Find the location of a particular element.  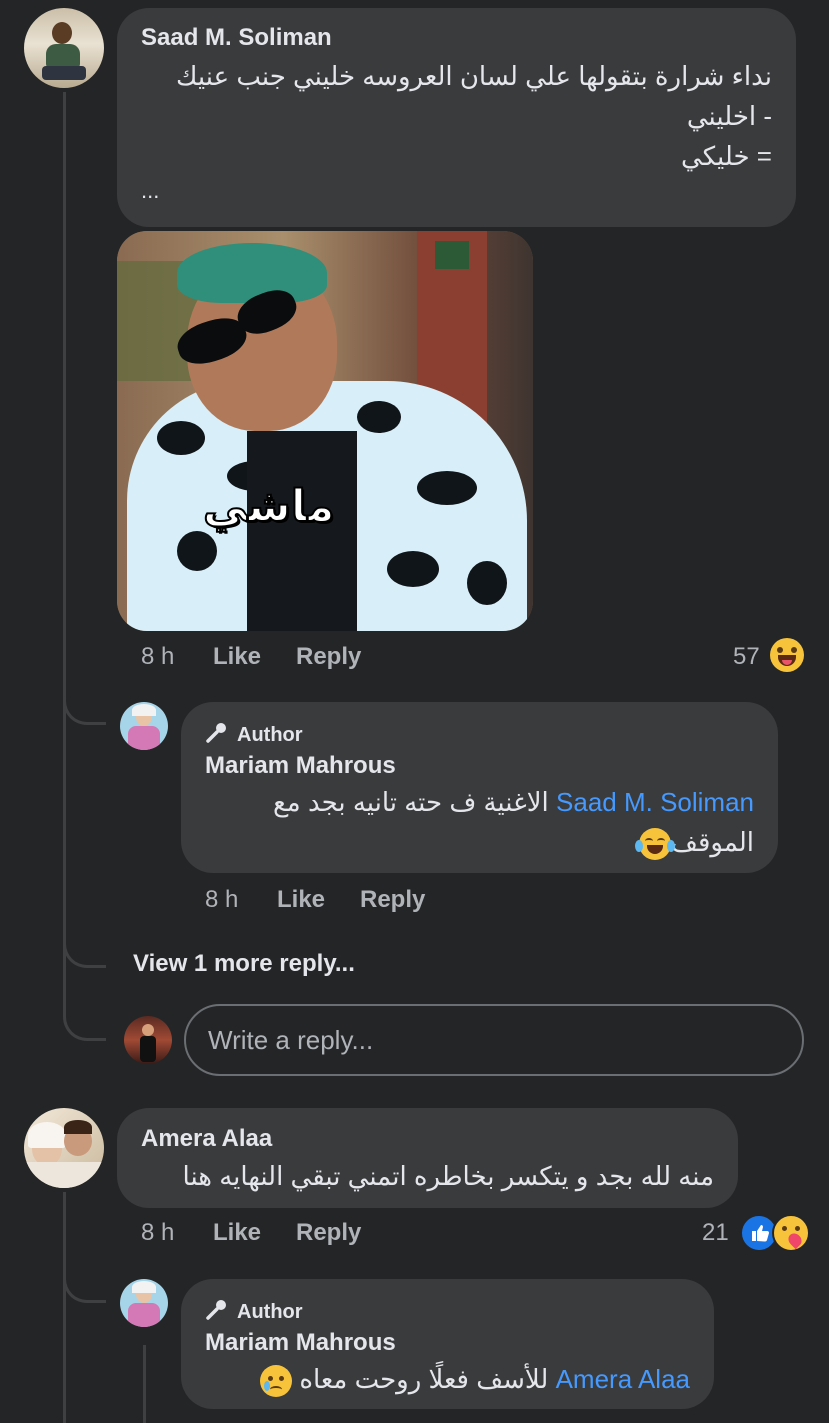

mention-link: Saad M. Soliman is located at coordinates (655, 802).